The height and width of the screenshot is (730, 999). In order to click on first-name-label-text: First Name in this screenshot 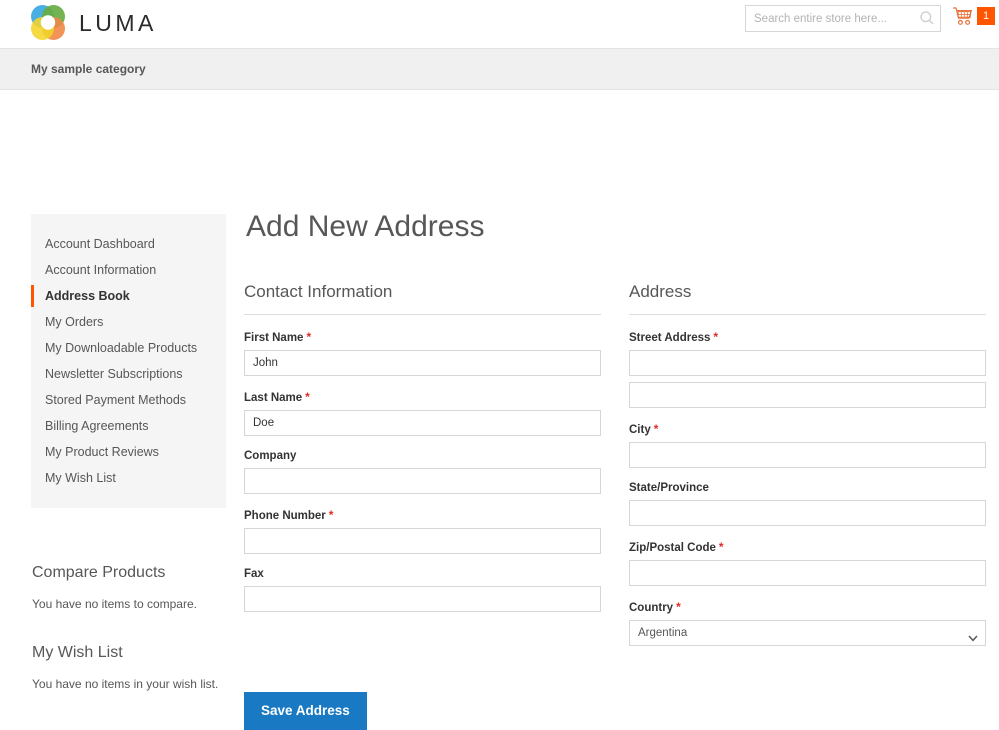, I will do `click(274, 338)`.